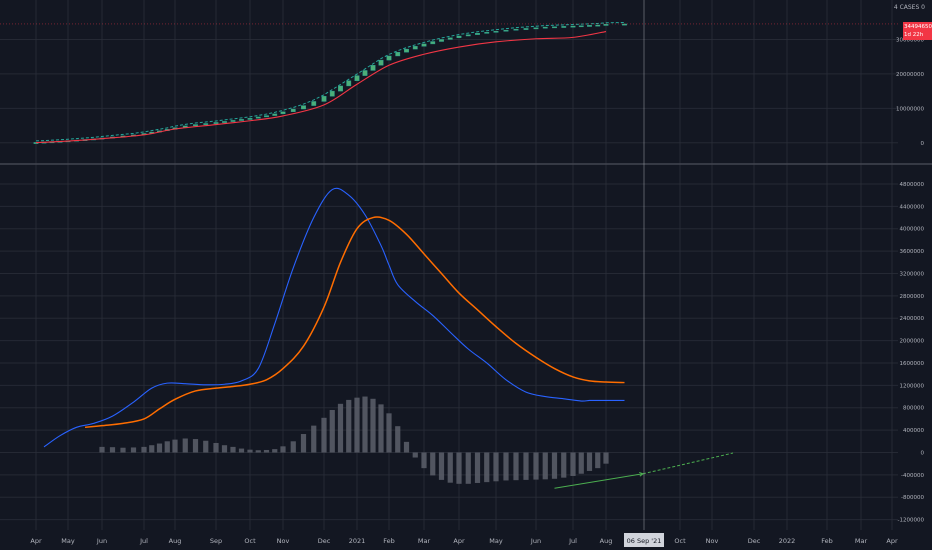 The image size is (932, 550). I want to click on x-tick-label: May, so click(68, 541).